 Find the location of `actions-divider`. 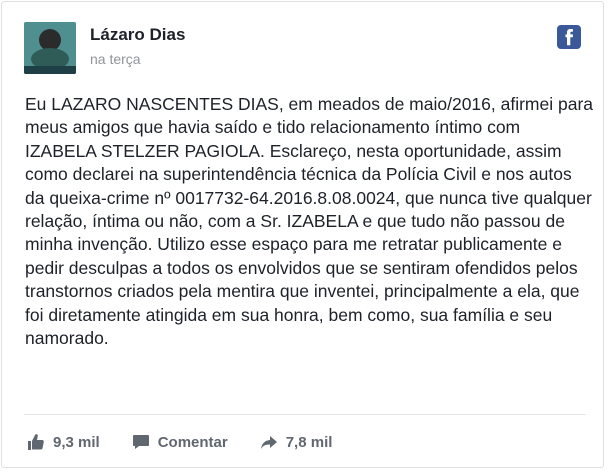

actions-divider is located at coordinates (305, 414).